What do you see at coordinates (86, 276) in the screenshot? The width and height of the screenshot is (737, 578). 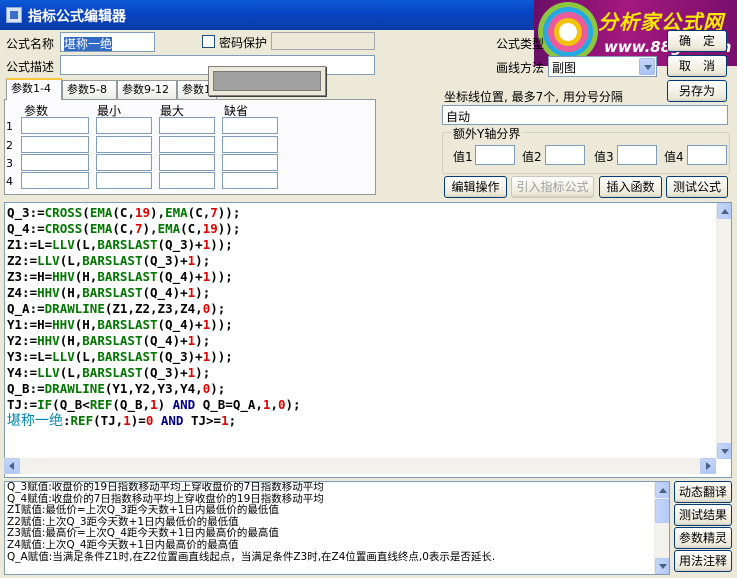 I see `code-token: (H,` at bounding box center [86, 276].